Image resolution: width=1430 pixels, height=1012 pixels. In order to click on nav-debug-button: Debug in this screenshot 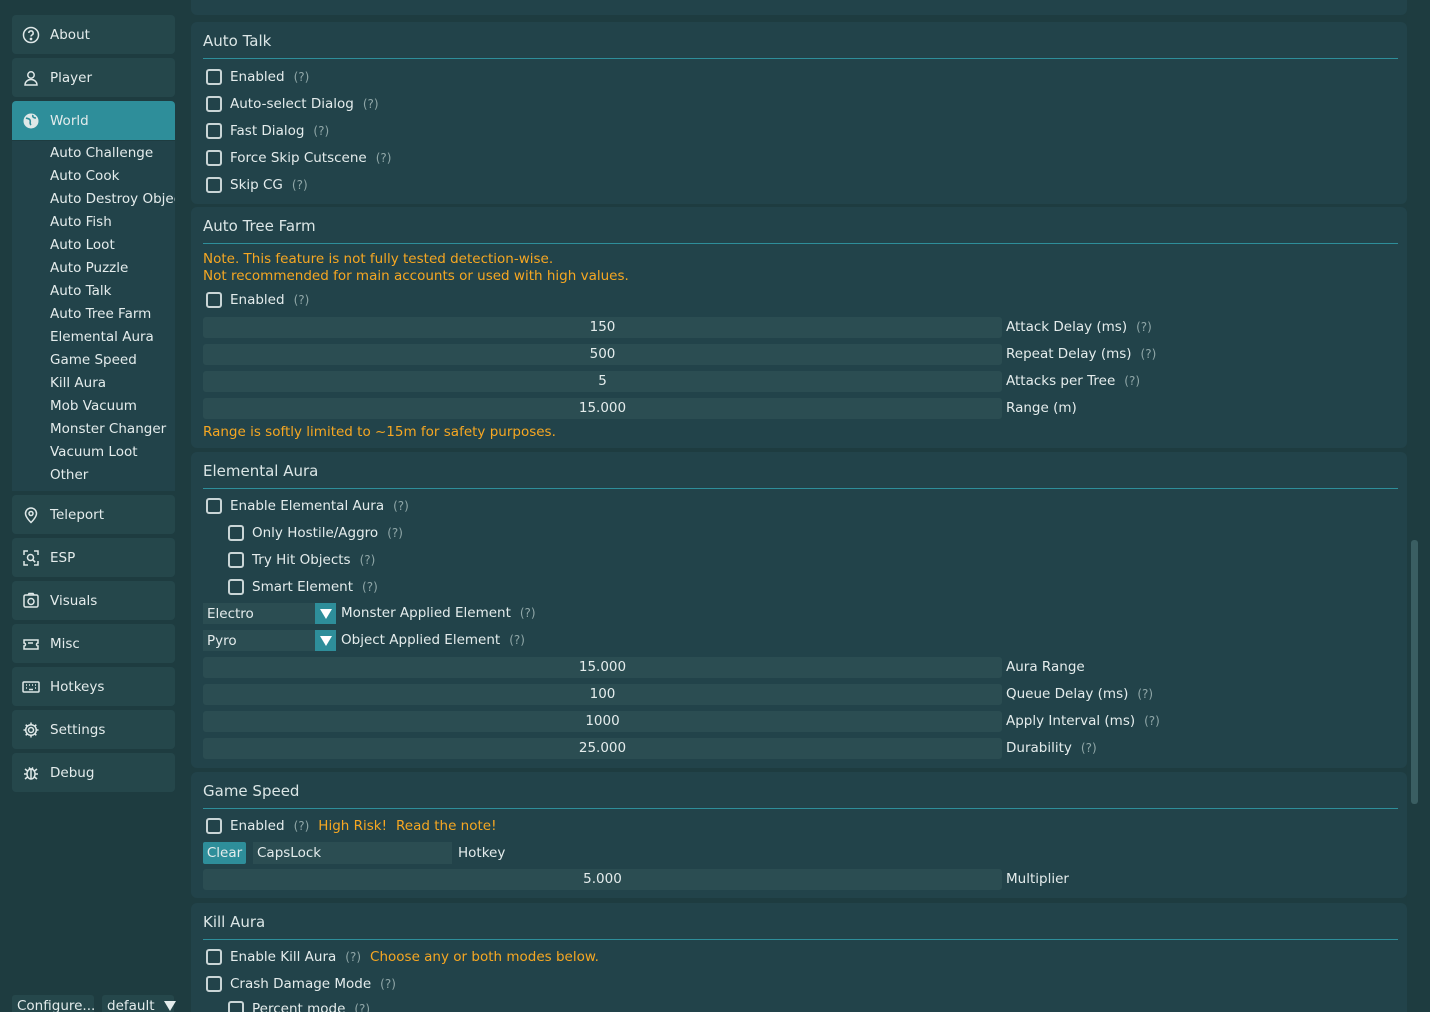, I will do `click(93, 772)`.